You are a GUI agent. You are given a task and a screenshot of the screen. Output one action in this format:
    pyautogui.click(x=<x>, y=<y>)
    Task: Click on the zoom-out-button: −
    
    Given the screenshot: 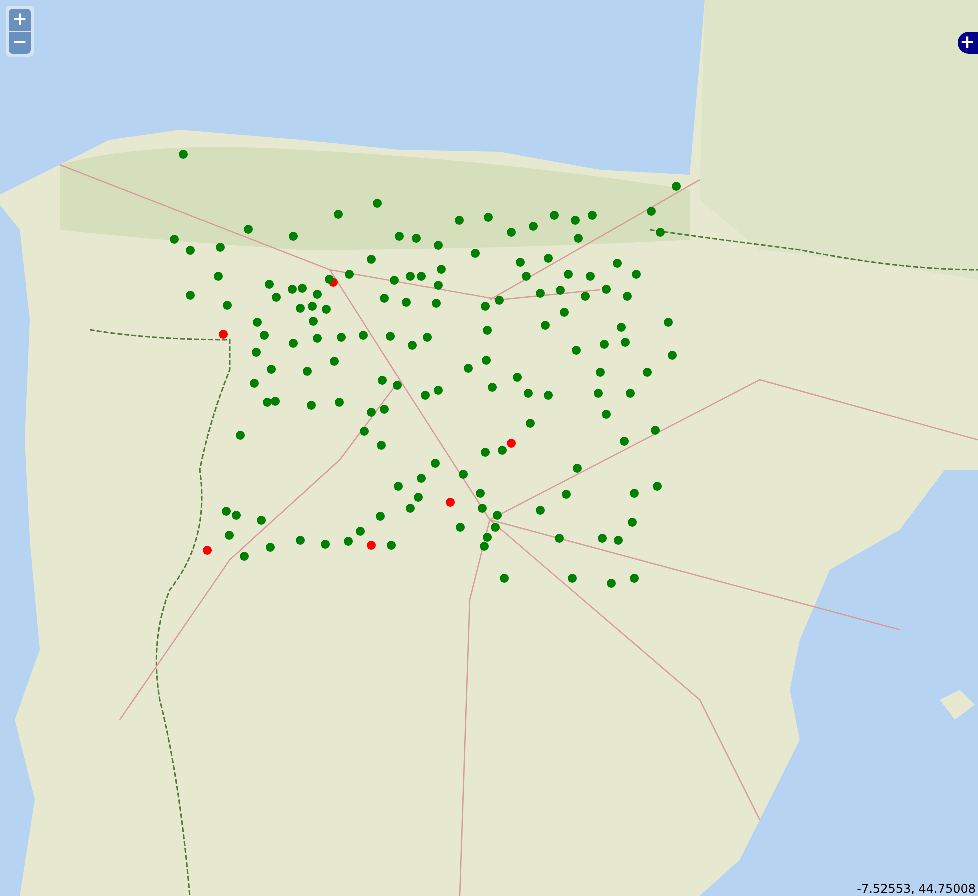 What is the action you would take?
    pyautogui.click(x=20, y=43)
    